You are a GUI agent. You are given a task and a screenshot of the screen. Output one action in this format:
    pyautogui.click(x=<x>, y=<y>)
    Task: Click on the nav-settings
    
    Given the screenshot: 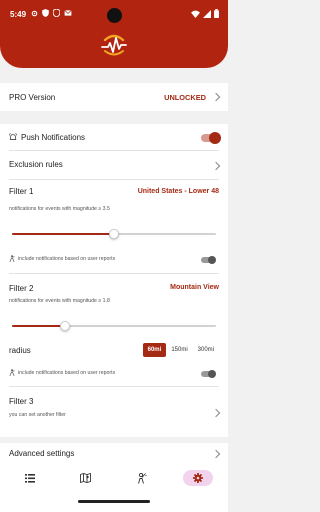 What is the action you would take?
    pyautogui.click(x=198, y=478)
    